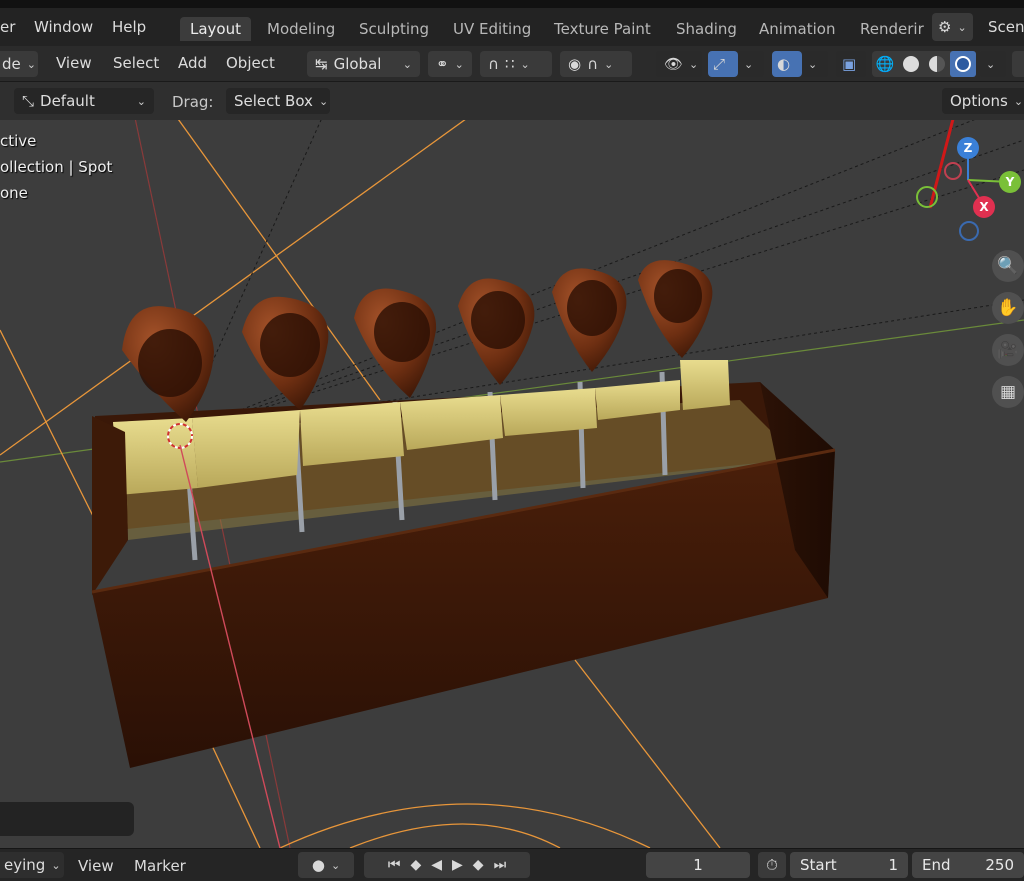 This screenshot has width=1024, height=881. I want to click on tab-layout: Layout, so click(215, 29).